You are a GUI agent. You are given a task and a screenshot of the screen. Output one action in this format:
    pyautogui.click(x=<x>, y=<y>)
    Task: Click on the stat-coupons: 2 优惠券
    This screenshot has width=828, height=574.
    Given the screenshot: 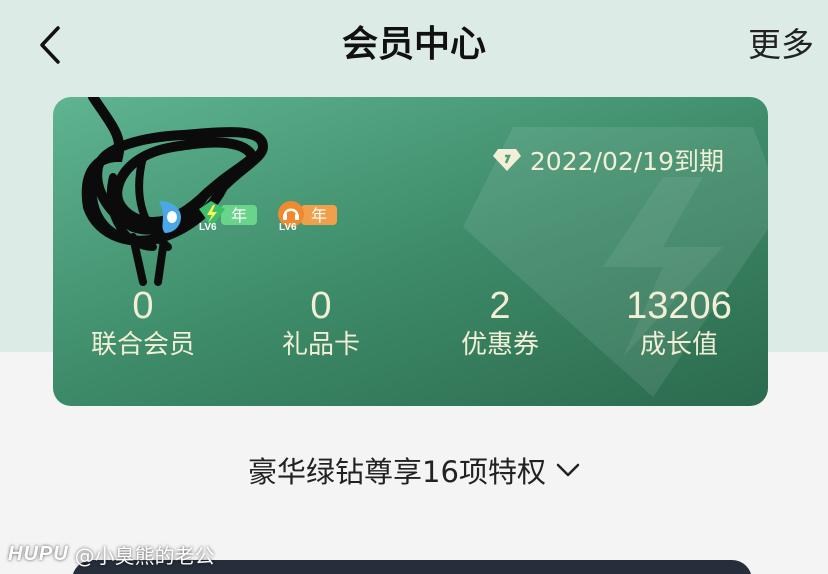 What is the action you would take?
    pyautogui.click(x=500, y=322)
    